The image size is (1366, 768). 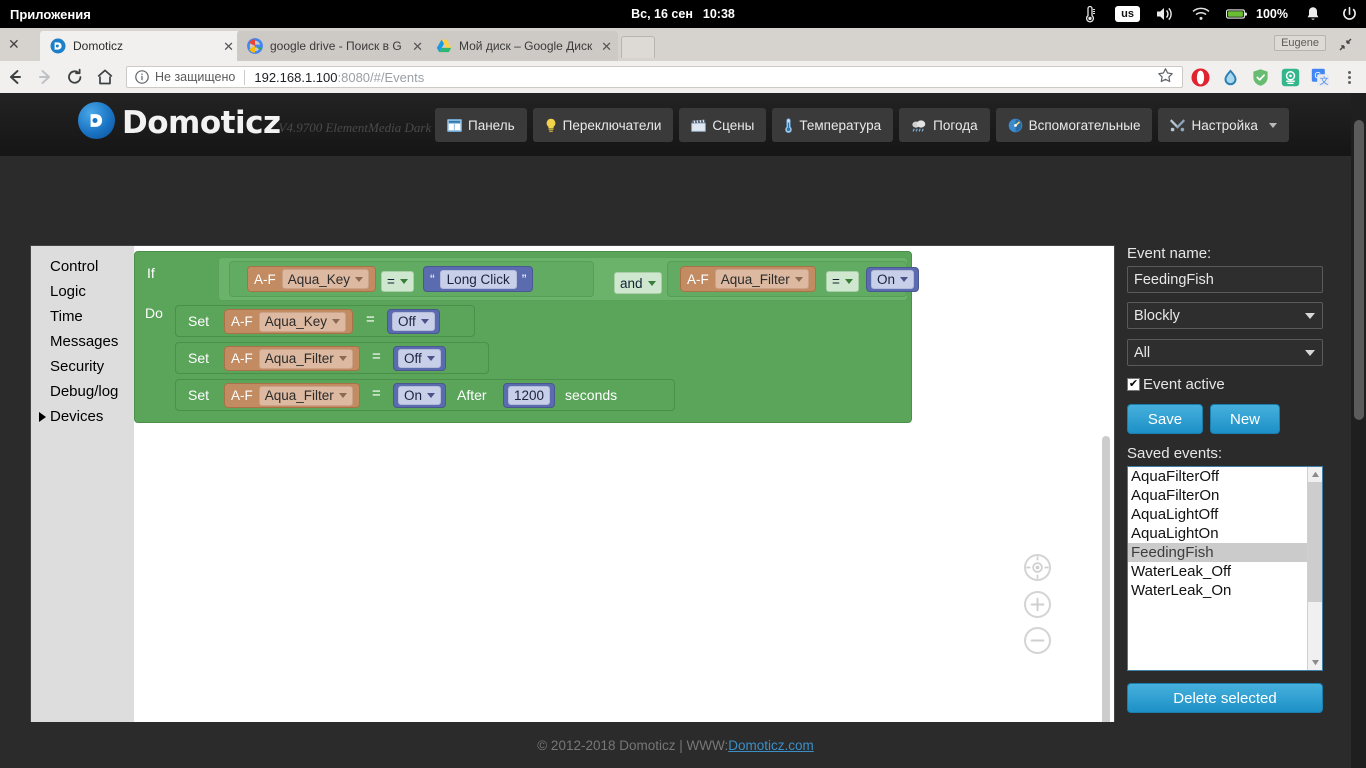 I want to click on window-close-icon: ✕, so click(x=14, y=44).